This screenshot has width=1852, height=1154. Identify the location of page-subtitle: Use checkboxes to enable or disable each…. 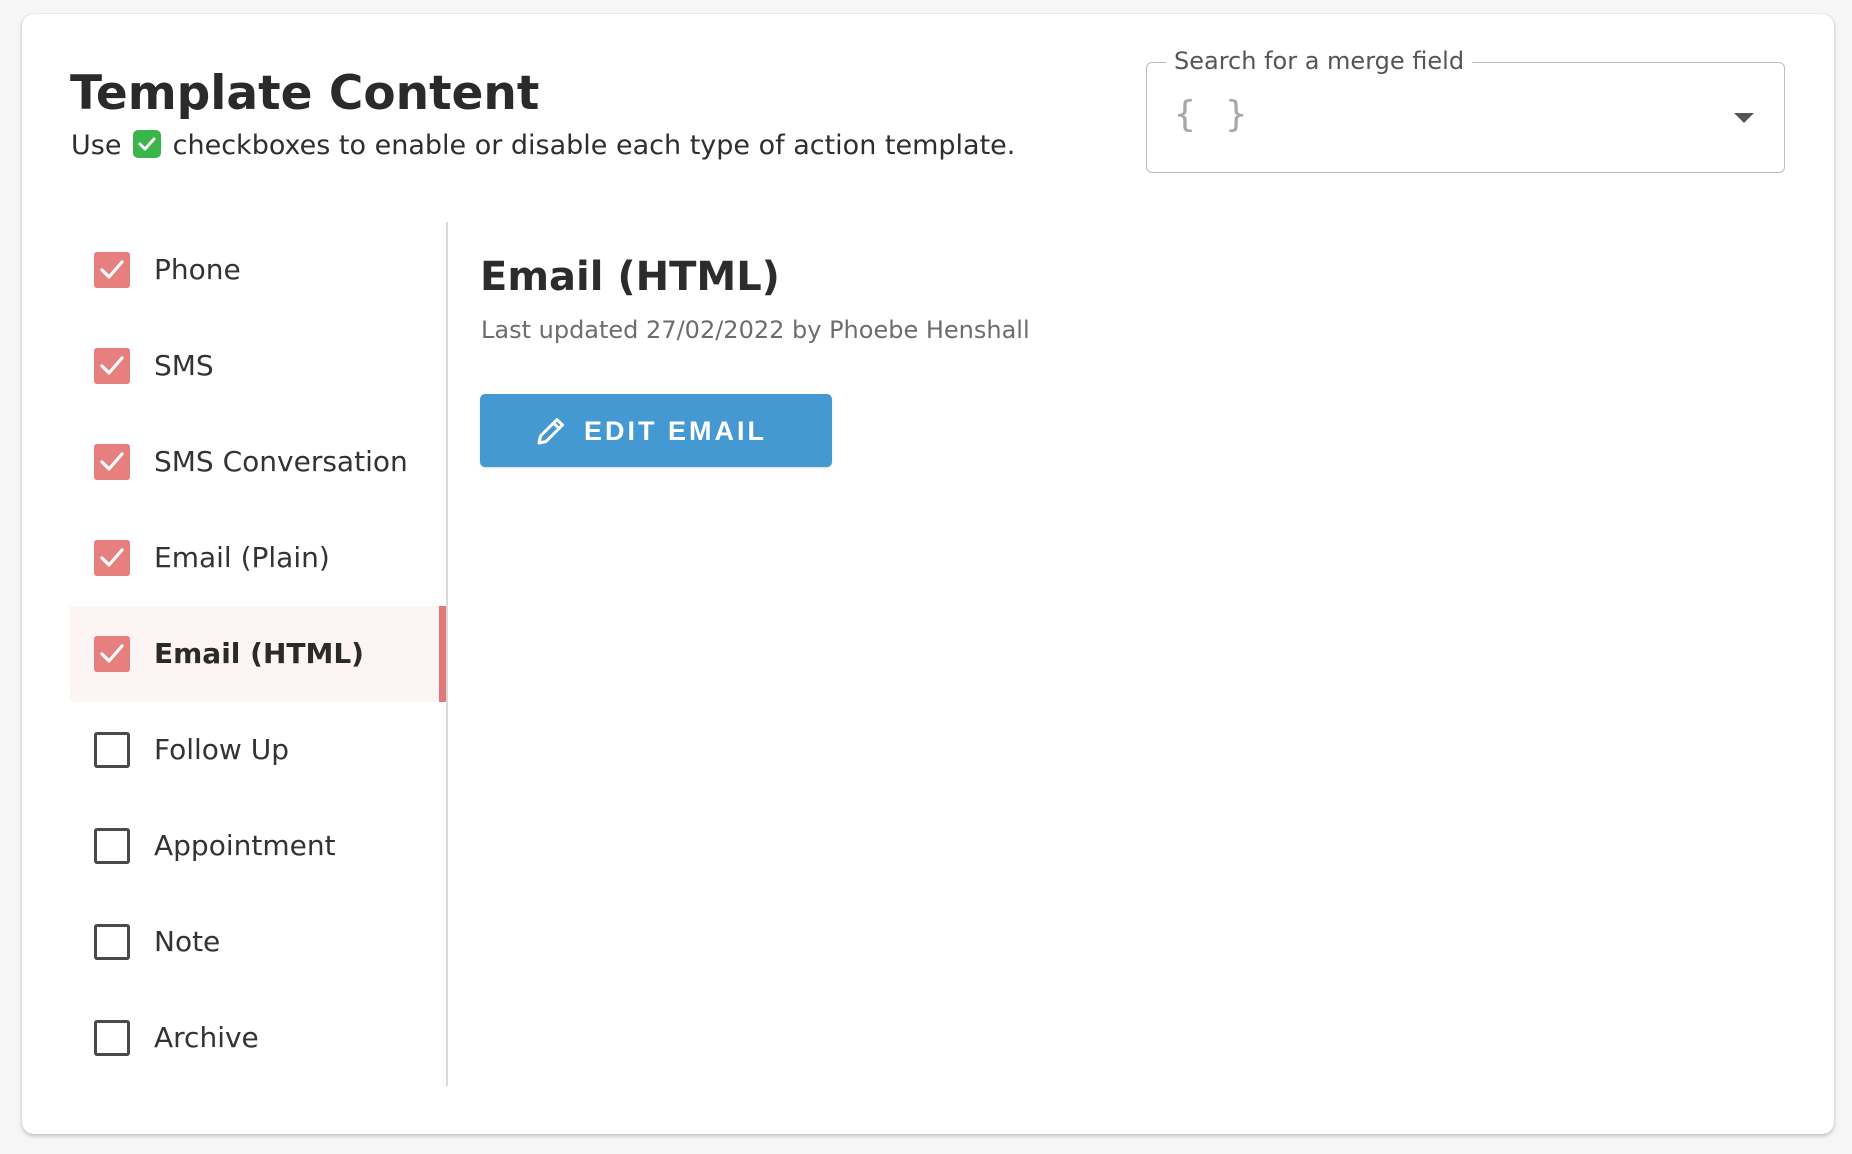
(543, 146).